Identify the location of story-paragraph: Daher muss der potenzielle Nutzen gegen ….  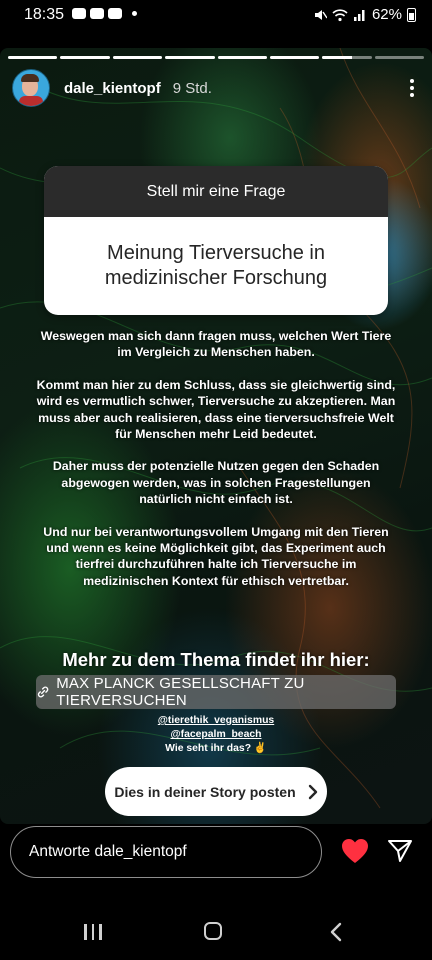
(216, 483).